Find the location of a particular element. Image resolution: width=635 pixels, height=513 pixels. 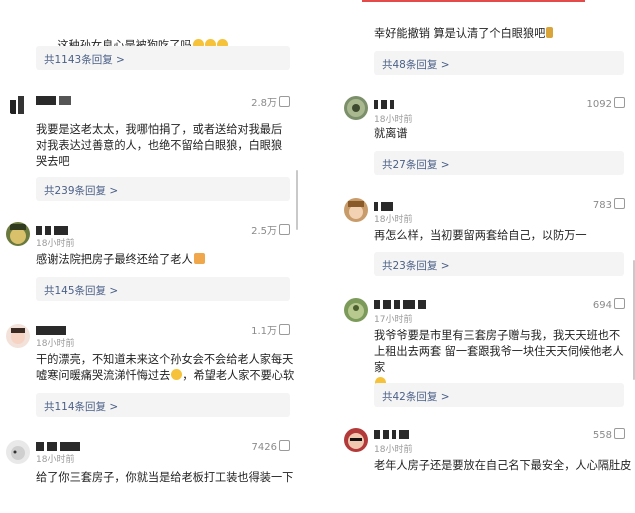

like-button: 2.8万 is located at coordinates (270, 101).